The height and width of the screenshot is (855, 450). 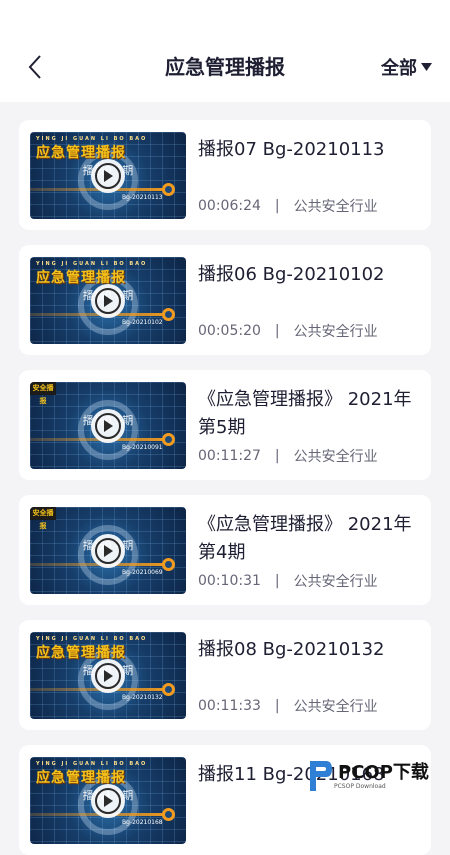 What do you see at coordinates (229, 456) in the screenshot?
I see `video-duration: 00:11:27` at bounding box center [229, 456].